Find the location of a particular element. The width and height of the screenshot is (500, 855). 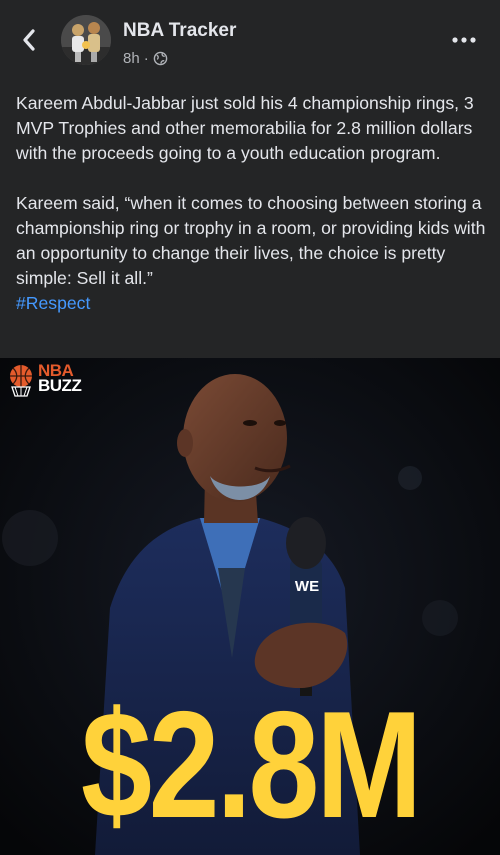

hashtag-link: #Respect is located at coordinates (53, 303).